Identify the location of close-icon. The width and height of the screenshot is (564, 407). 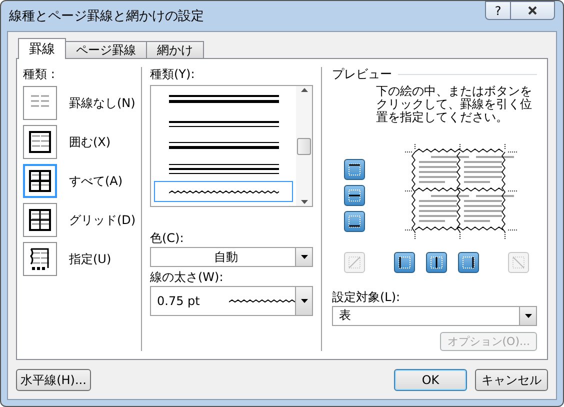
(532, 10).